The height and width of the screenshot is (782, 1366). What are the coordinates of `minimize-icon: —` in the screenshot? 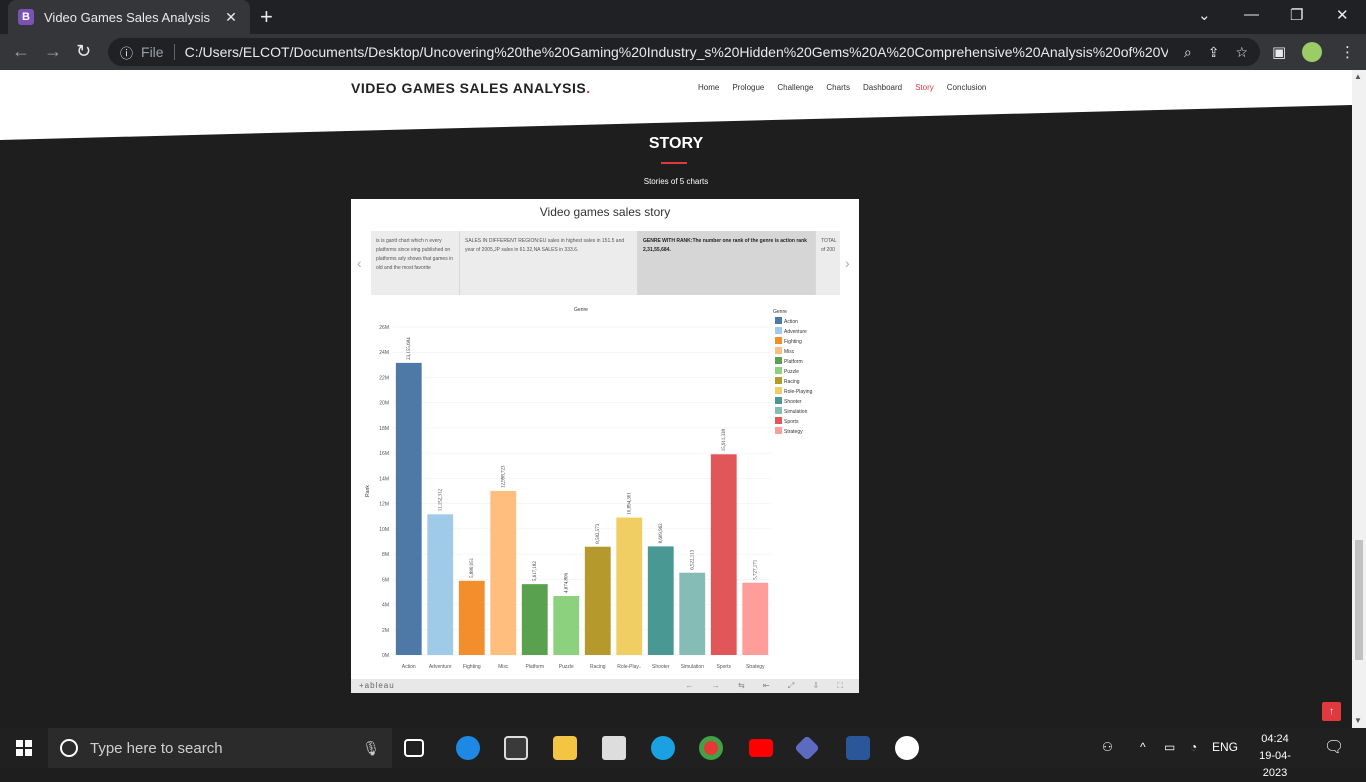 It's located at (1251, 14).